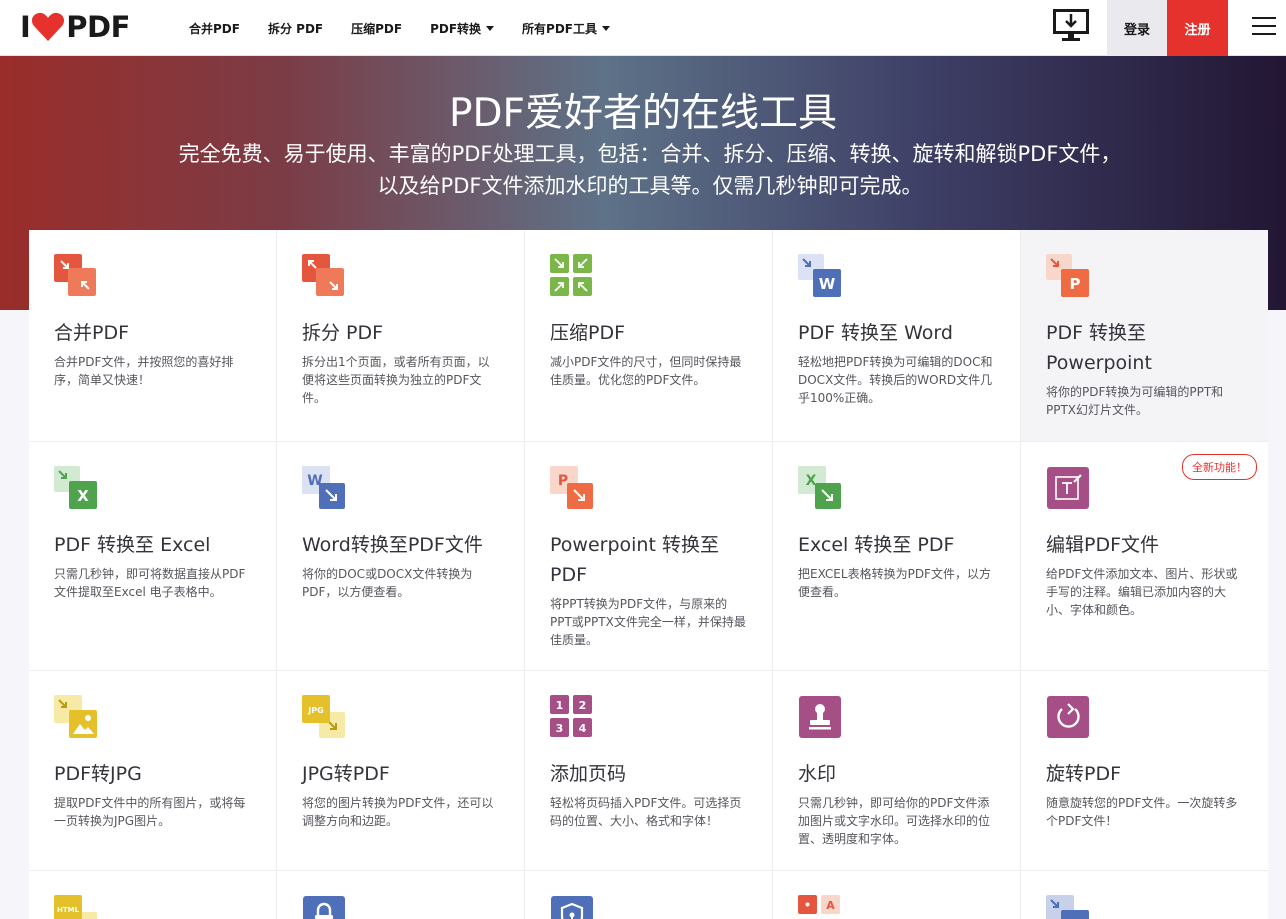  Describe the element at coordinates (1067, 907) in the screenshot. I see `pdfa-icon` at that location.